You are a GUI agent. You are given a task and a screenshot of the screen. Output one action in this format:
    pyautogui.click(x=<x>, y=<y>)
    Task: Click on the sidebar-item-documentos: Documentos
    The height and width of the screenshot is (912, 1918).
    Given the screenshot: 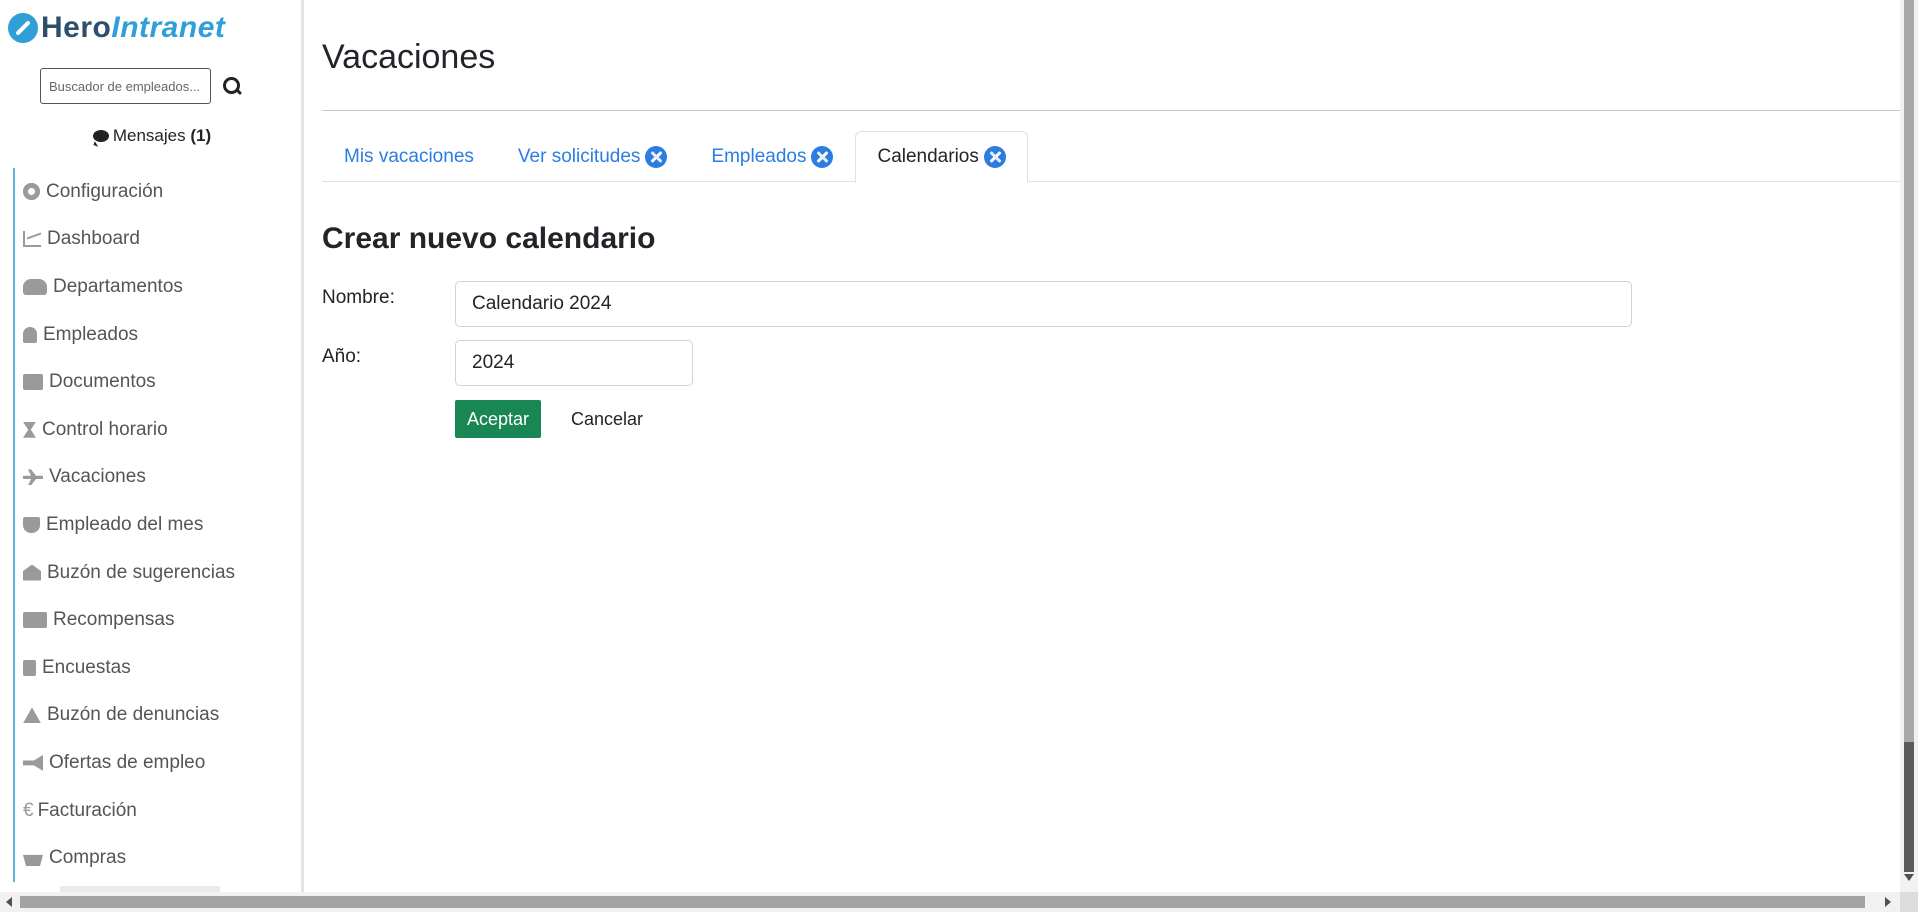 What is the action you would take?
    pyautogui.click(x=158, y=382)
    